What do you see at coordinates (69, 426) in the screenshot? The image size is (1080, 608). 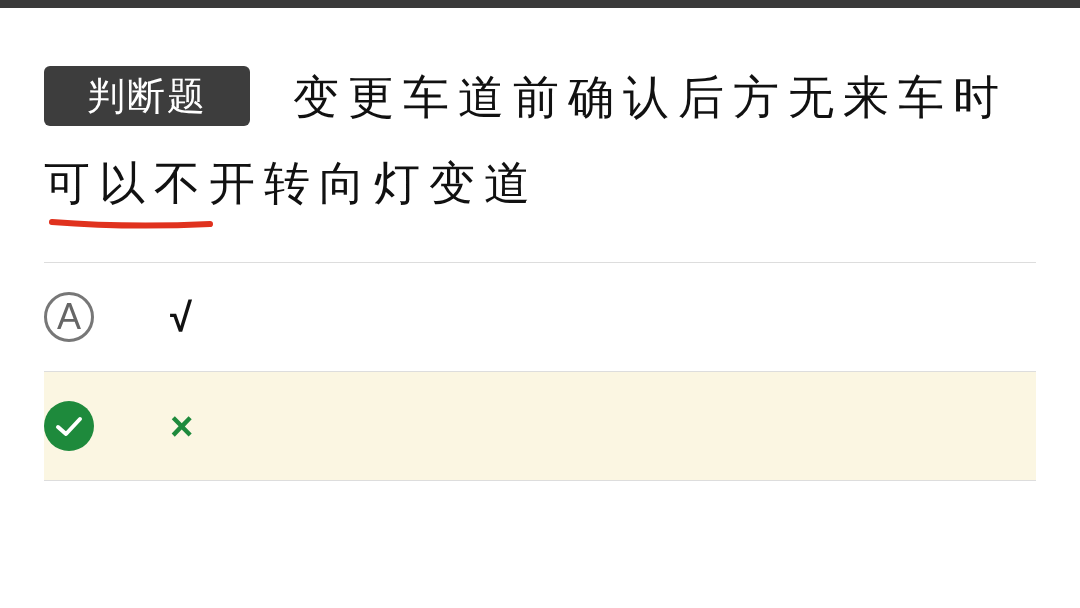 I see `check-circle-icon` at bounding box center [69, 426].